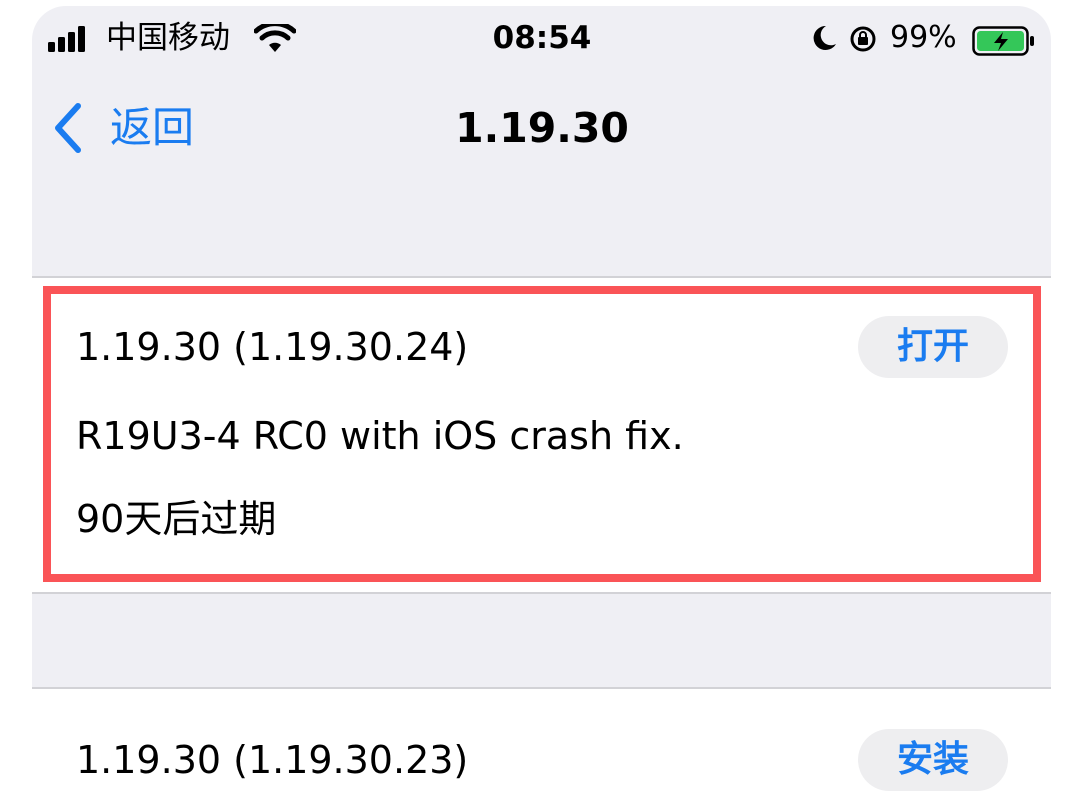 The height and width of the screenshot is (811, 1080). I want to click on moon-icon, so click(824, 37).